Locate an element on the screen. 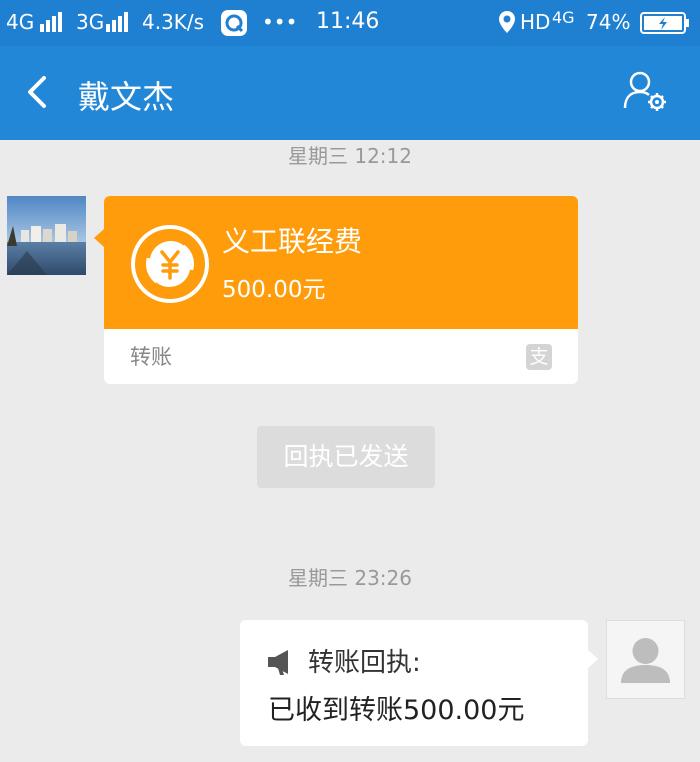  network-3g-label: 3G is located at coordinates (90, 22).